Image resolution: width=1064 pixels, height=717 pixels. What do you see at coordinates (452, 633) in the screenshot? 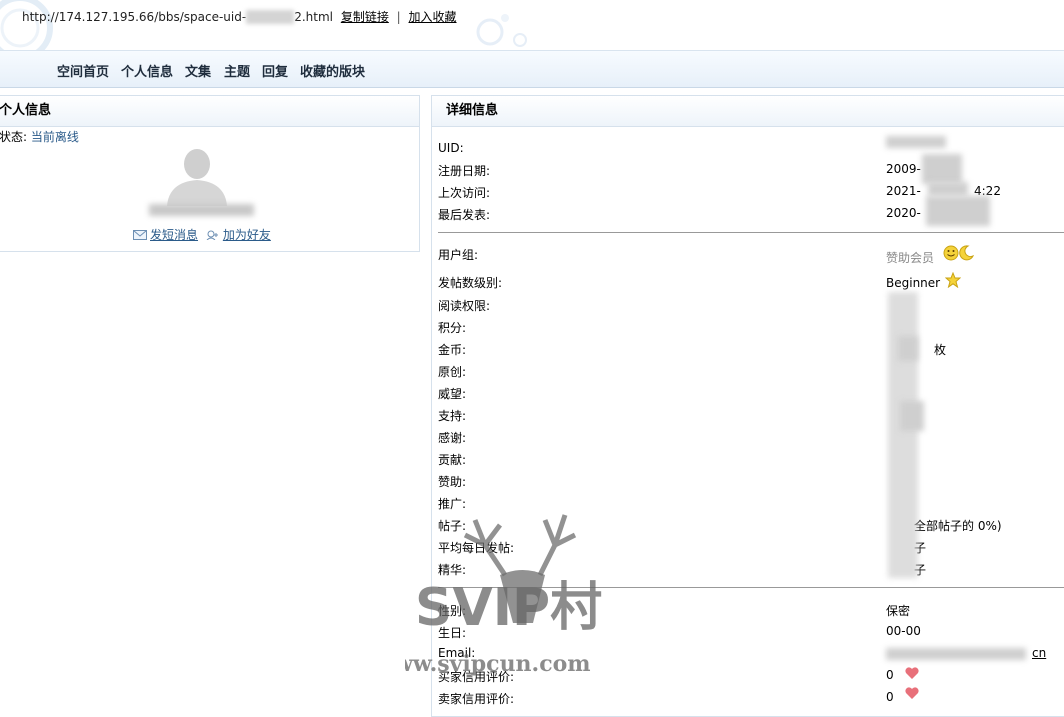
I see `info-label: 生日:` at bounding box center [452, 633].